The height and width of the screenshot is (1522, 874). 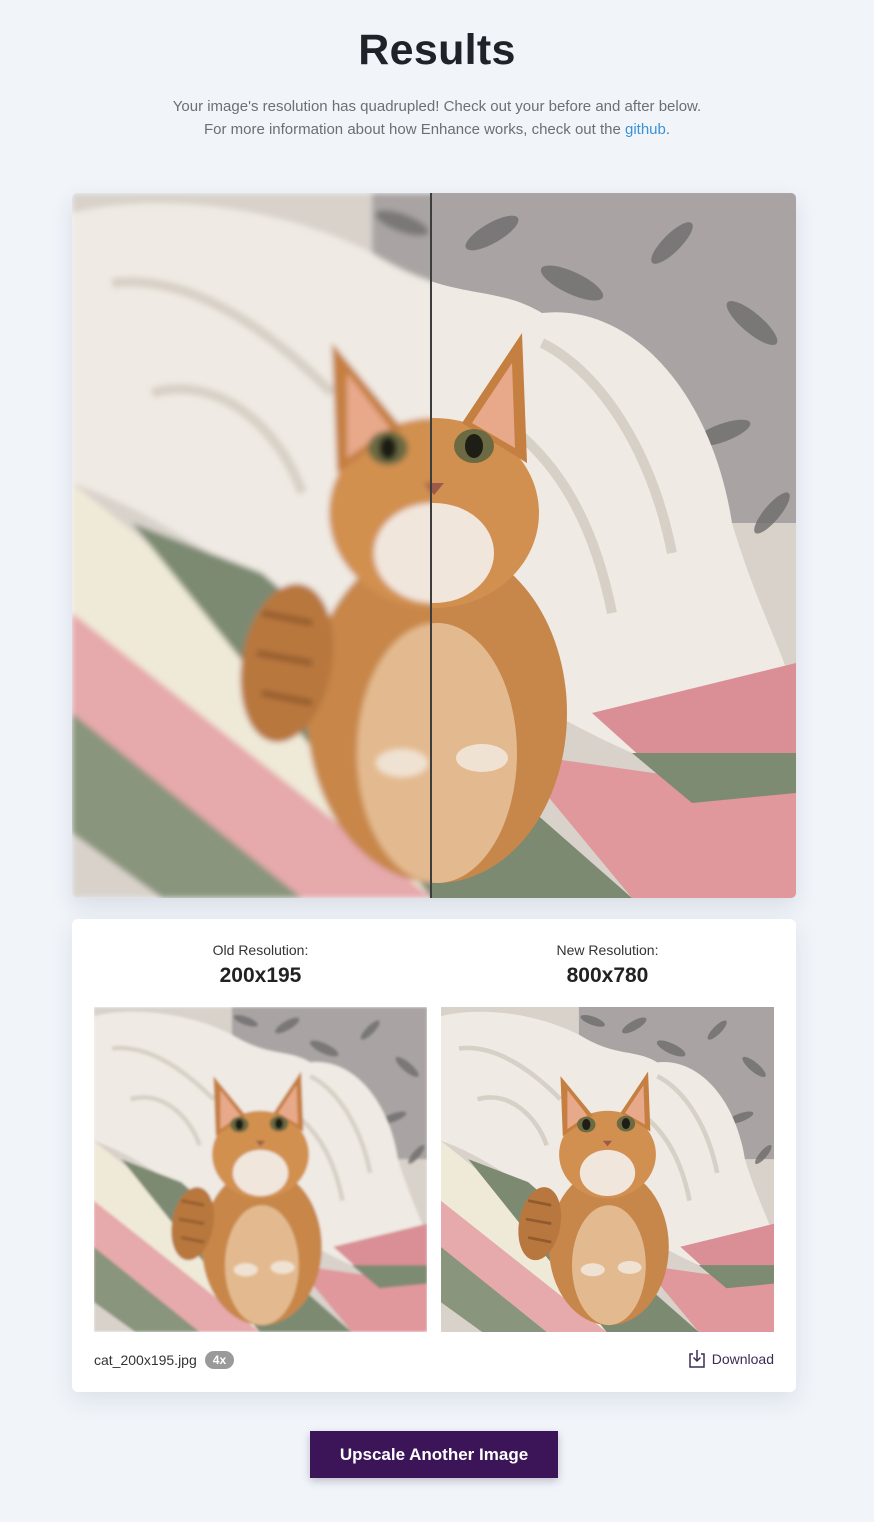 I want to click on download-button: Download, so click(x=731, y=1359).